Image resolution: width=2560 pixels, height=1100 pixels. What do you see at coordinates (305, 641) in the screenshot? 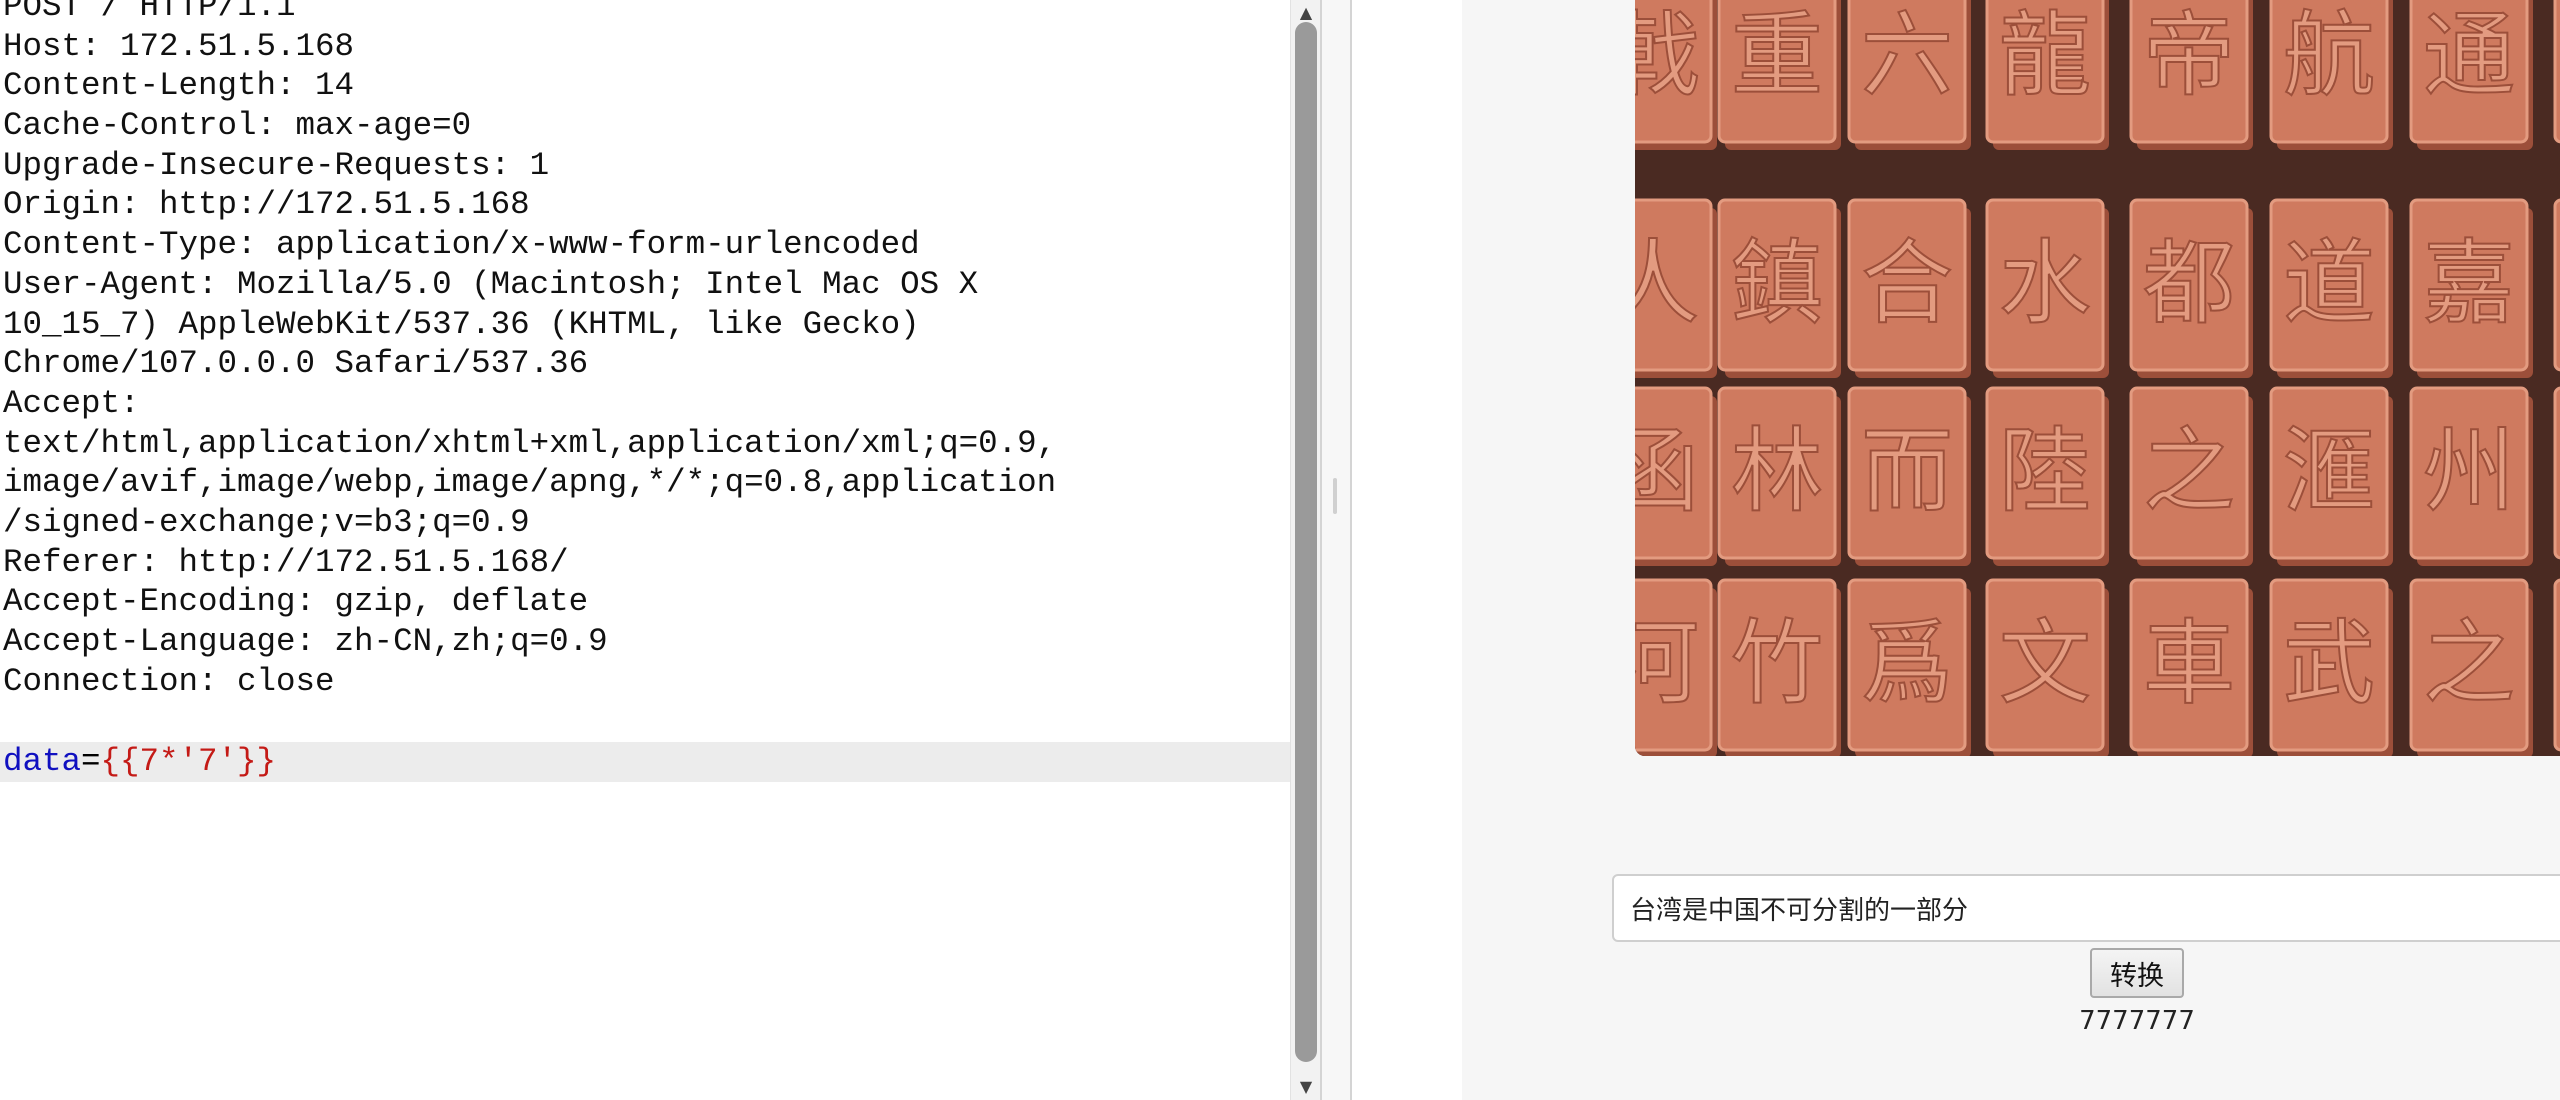
I see `request-line: Accept-Language: zh-CN,zh;q=0.9` at bounding box center [305, 641].